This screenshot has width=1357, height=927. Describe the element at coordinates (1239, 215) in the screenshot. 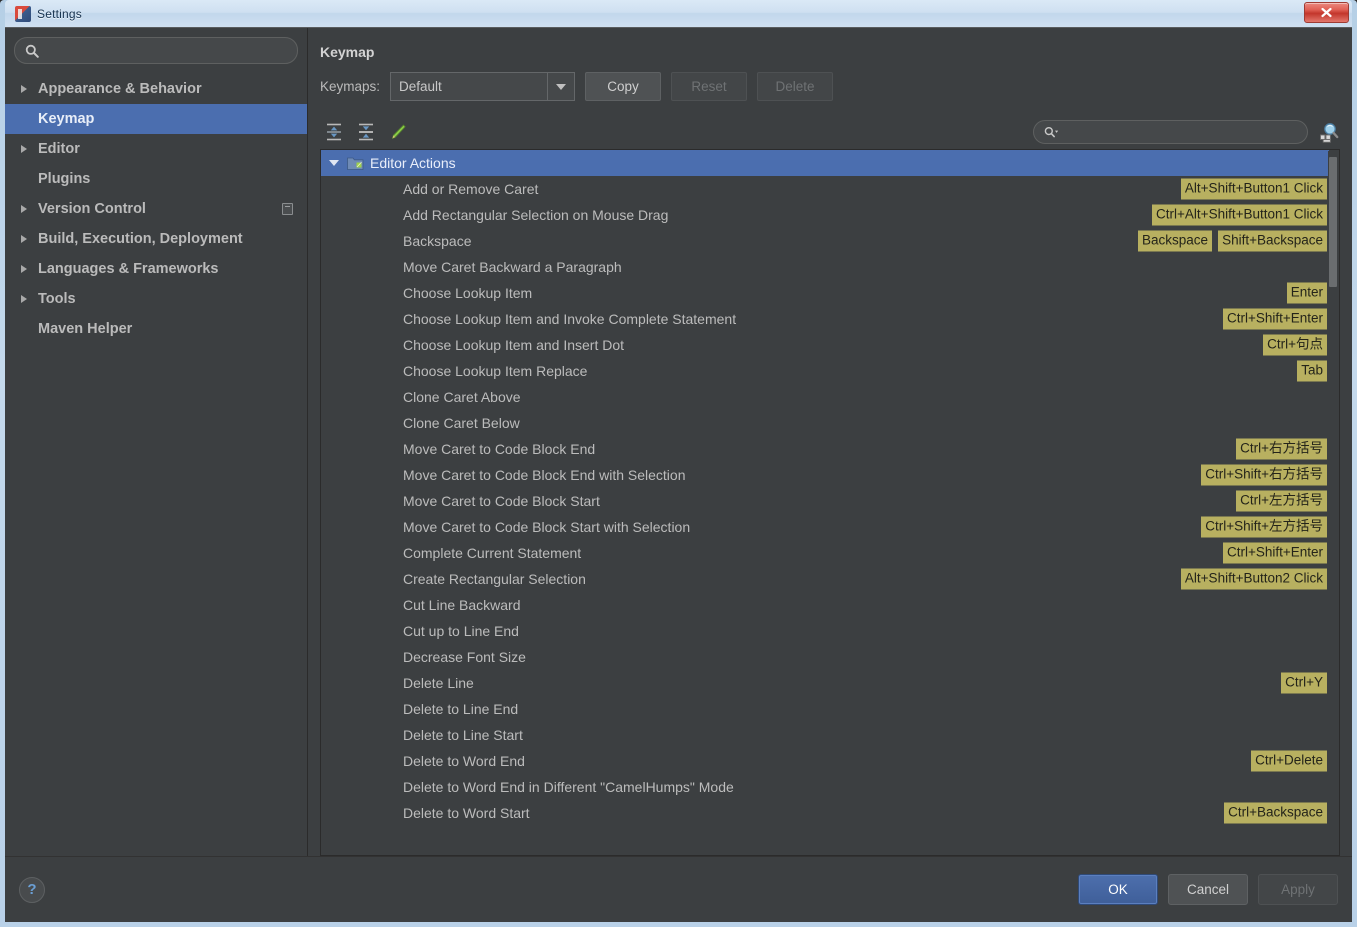

I see `shortcut-group: Ctrl+Alt+Shift+Button1 Click` at that location.